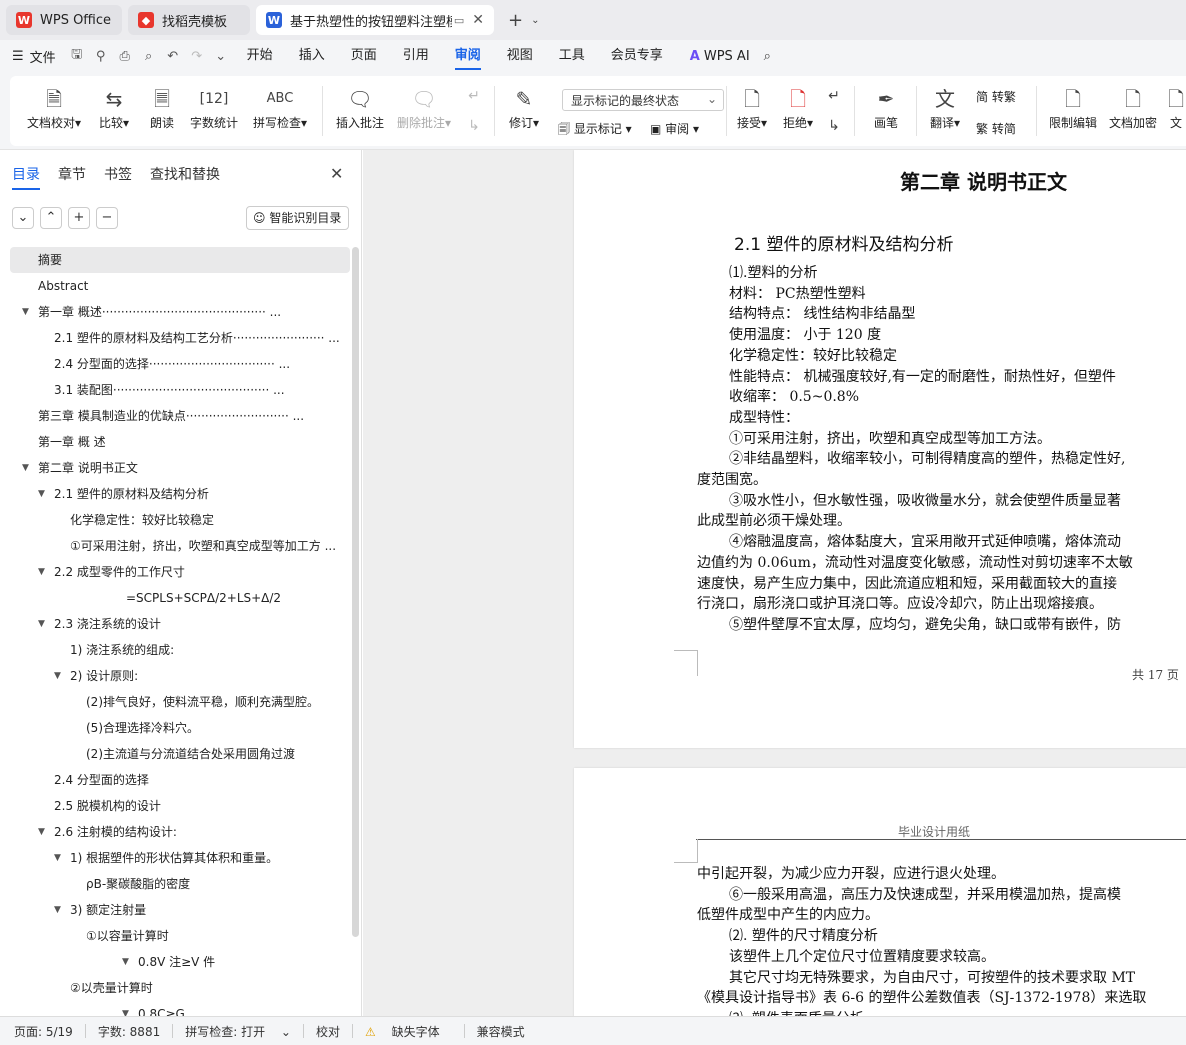  What do you see at coordinates (34, 56) in the screenshot?
I see `file-menu: ☰ 文件` at bounding box center [34, 56].